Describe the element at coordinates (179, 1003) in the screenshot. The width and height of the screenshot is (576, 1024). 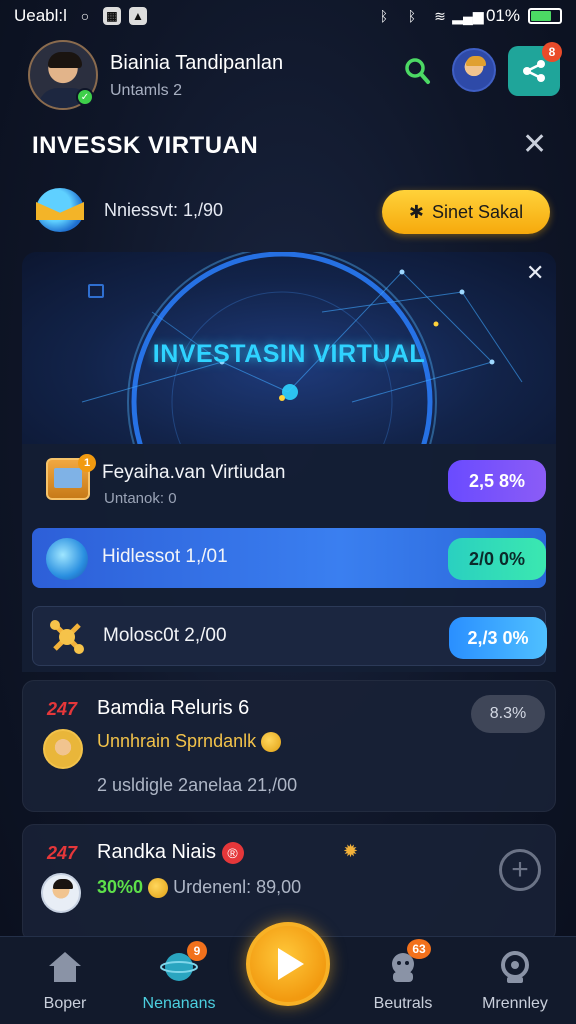
I see `nav-label: Nenanans` at that location.